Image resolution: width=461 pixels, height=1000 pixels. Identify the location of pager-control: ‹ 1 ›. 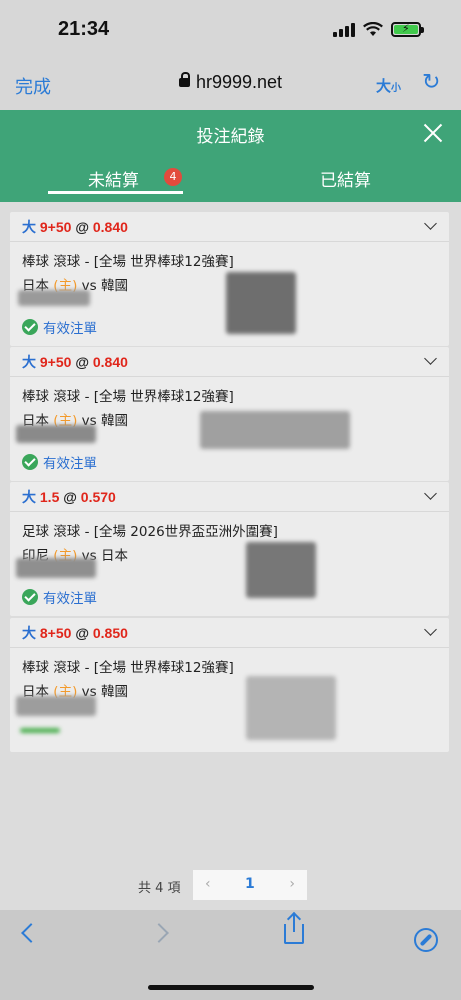
(250, 885).